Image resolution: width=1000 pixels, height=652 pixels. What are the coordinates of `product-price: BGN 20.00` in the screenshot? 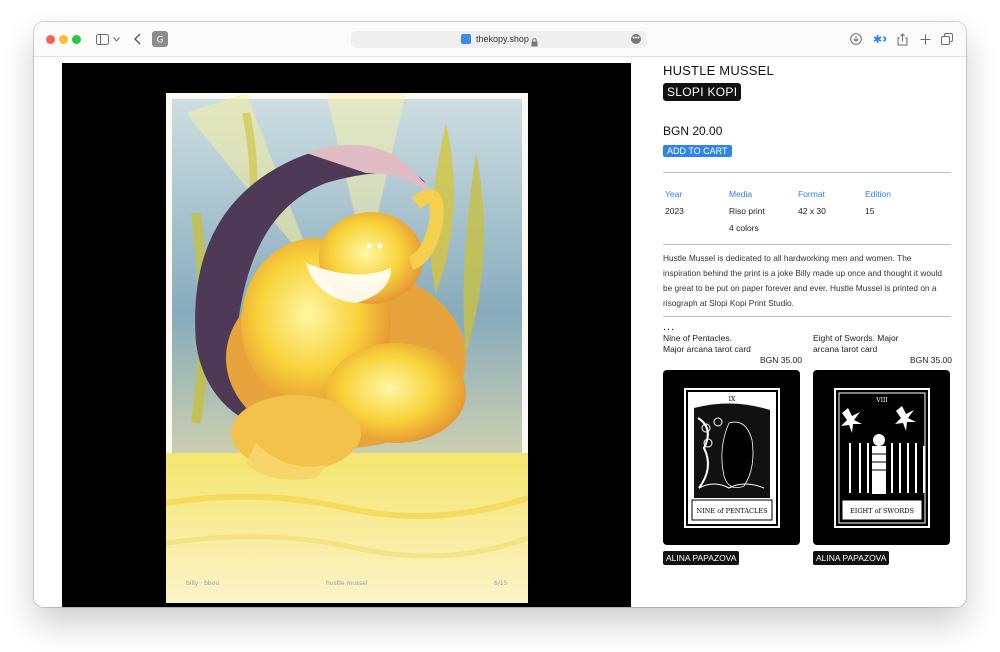 It's located at (693, 131).